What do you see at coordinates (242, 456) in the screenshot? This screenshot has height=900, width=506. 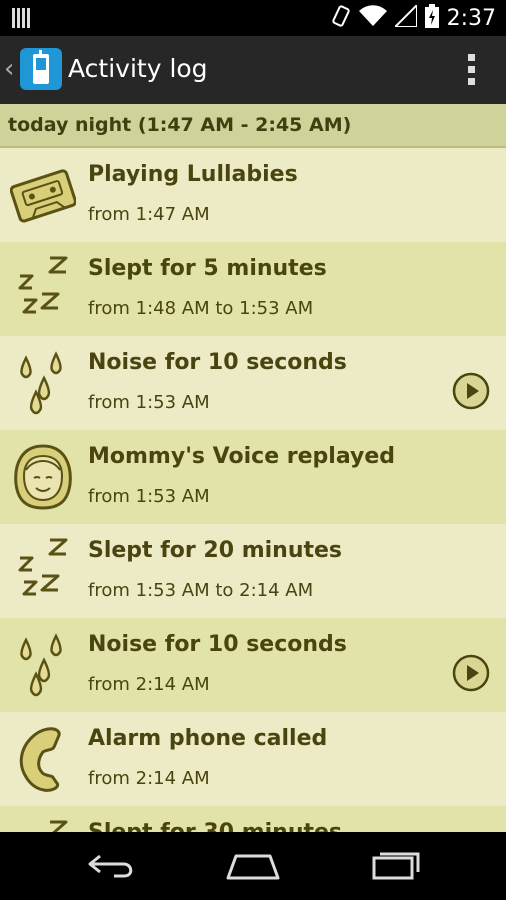 I see `entry-title: Mommy's Voice replayed` at bounding box center [242, 456].